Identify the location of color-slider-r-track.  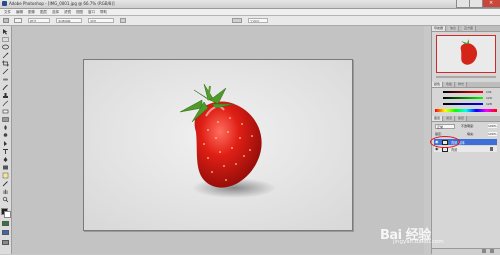
(463, 92).